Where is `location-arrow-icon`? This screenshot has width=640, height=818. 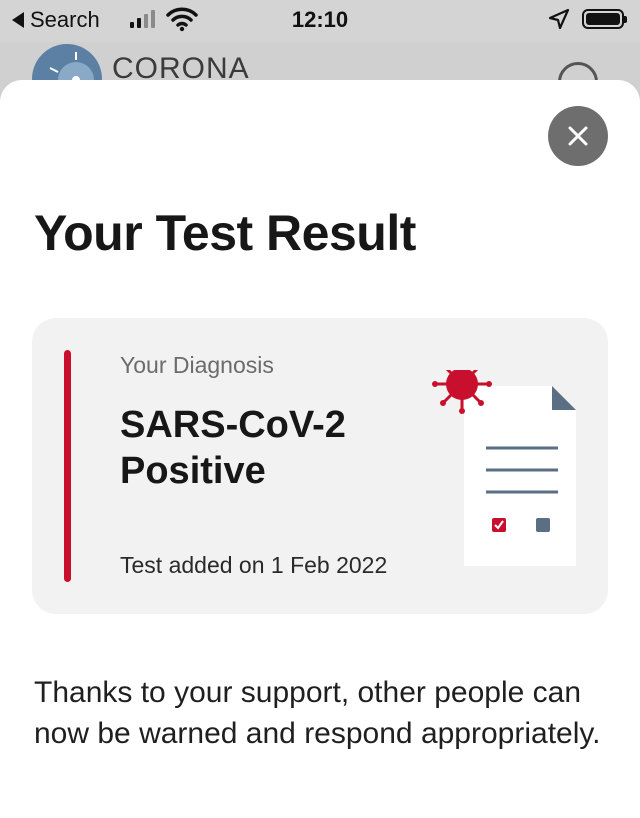 location-arrow-icon is located at coordinates (559, 19).